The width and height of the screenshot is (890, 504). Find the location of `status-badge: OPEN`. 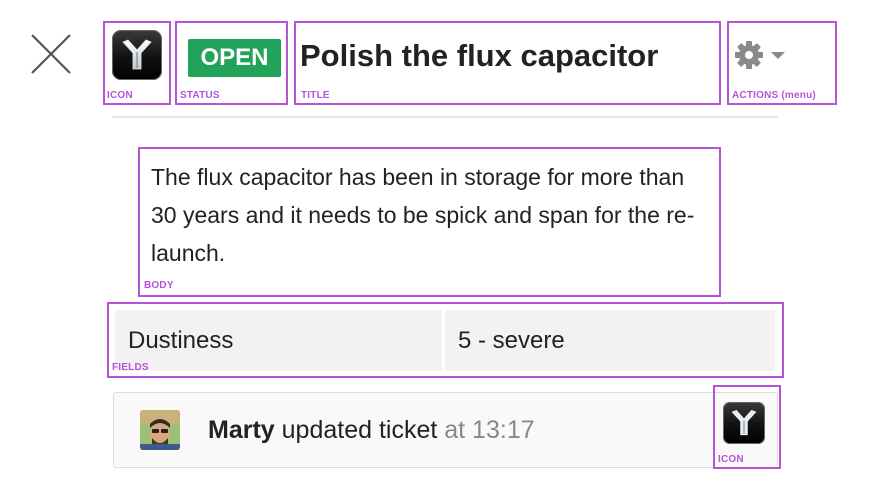

status-badge: OPEN is located at coordinates (234, 58).